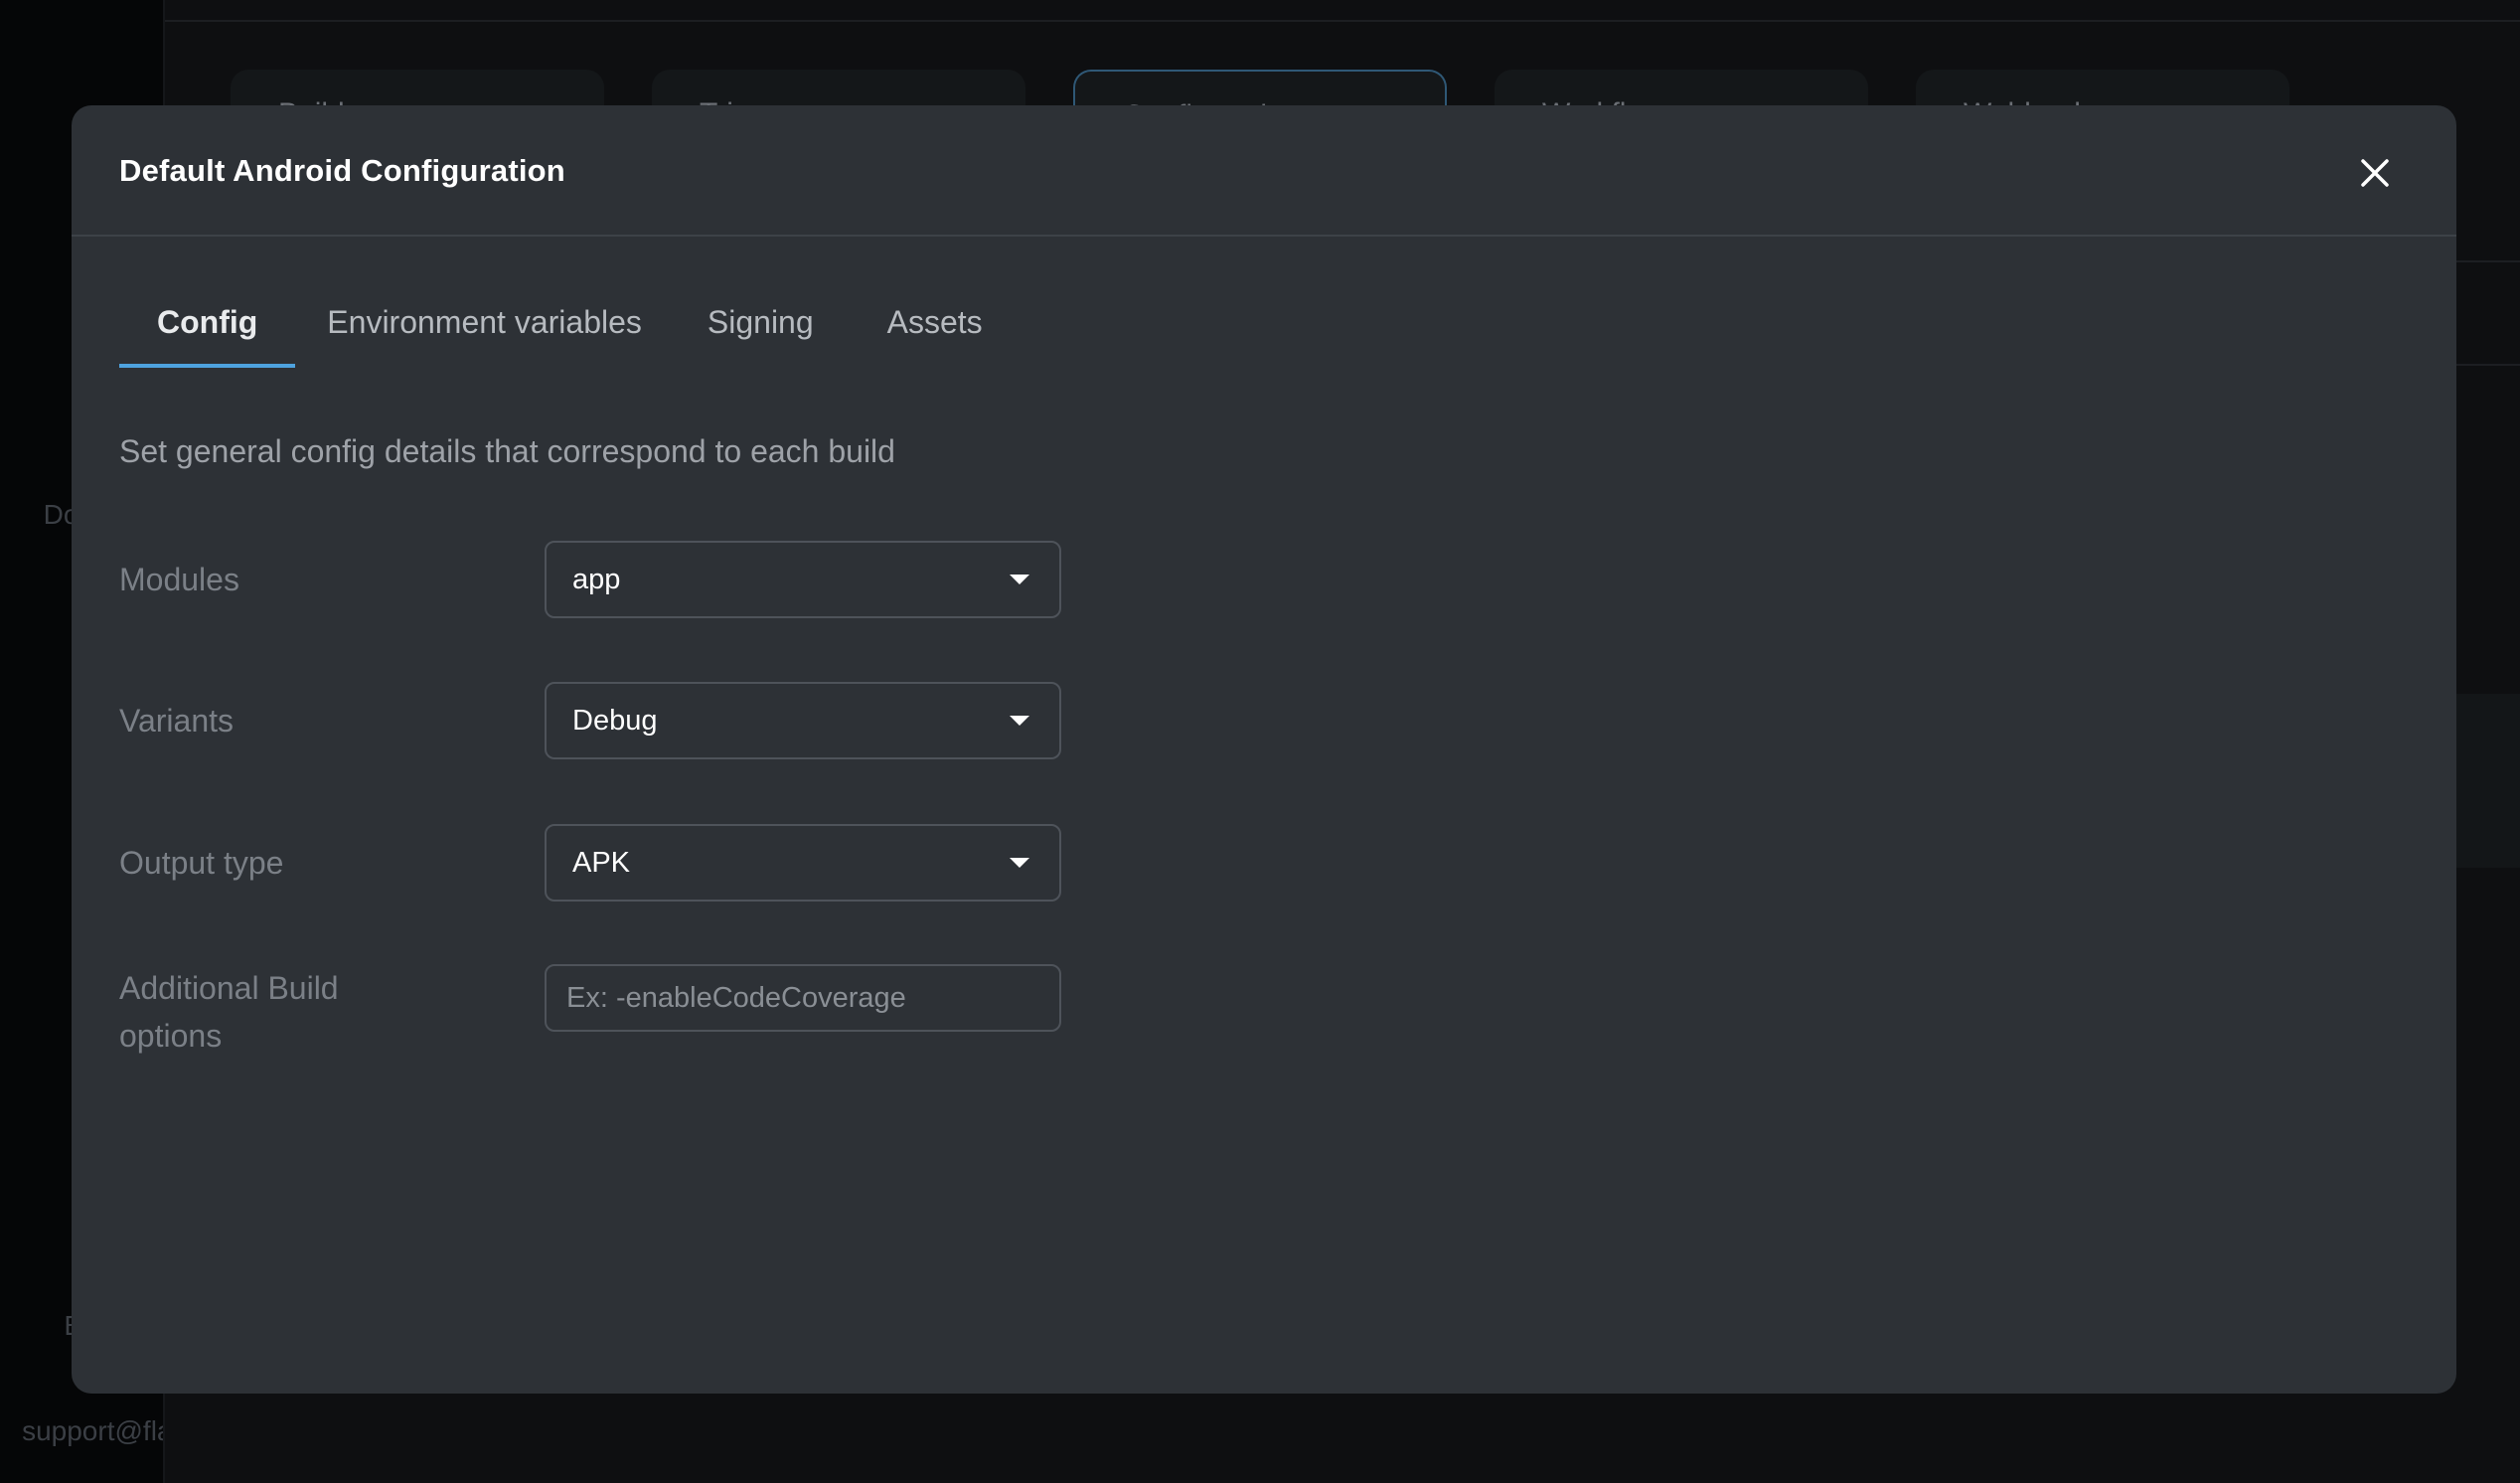 The image size is (2520, 1483). Describe the element at coordinates (81, 1431) in the screenshot. I see `sidebar-item-support-email: support@flashwave.io` at that location.